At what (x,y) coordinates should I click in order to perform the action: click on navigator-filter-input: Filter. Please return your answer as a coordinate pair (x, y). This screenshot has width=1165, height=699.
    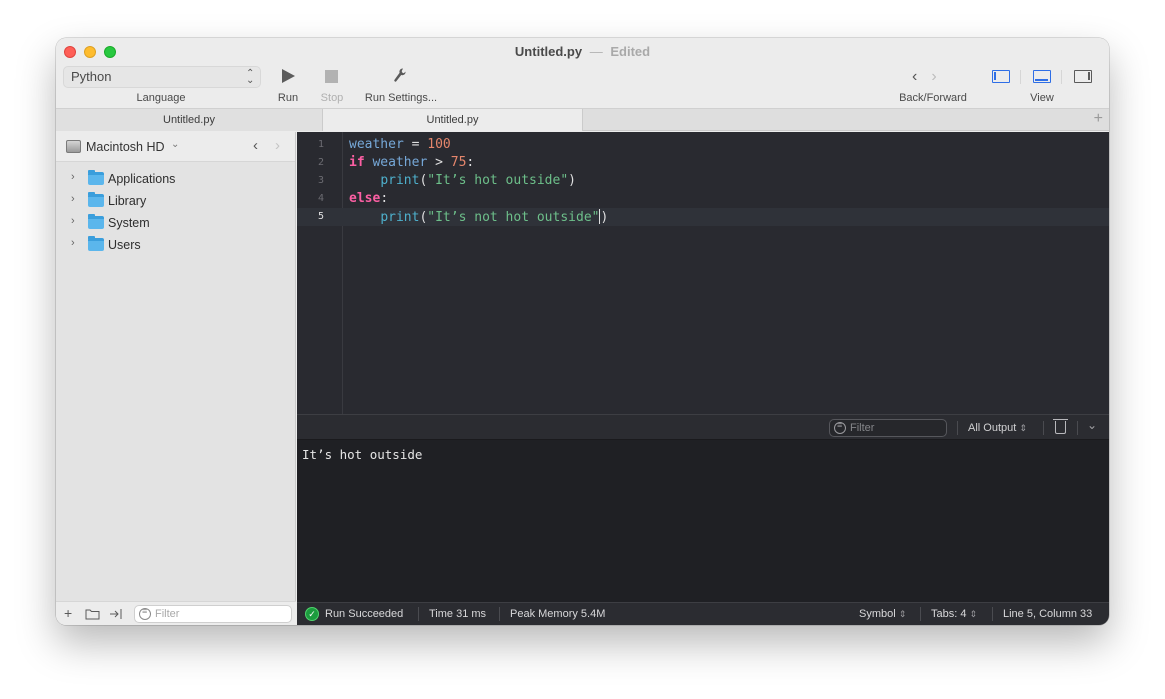
    Looking at the image, I should click on (213, 614).